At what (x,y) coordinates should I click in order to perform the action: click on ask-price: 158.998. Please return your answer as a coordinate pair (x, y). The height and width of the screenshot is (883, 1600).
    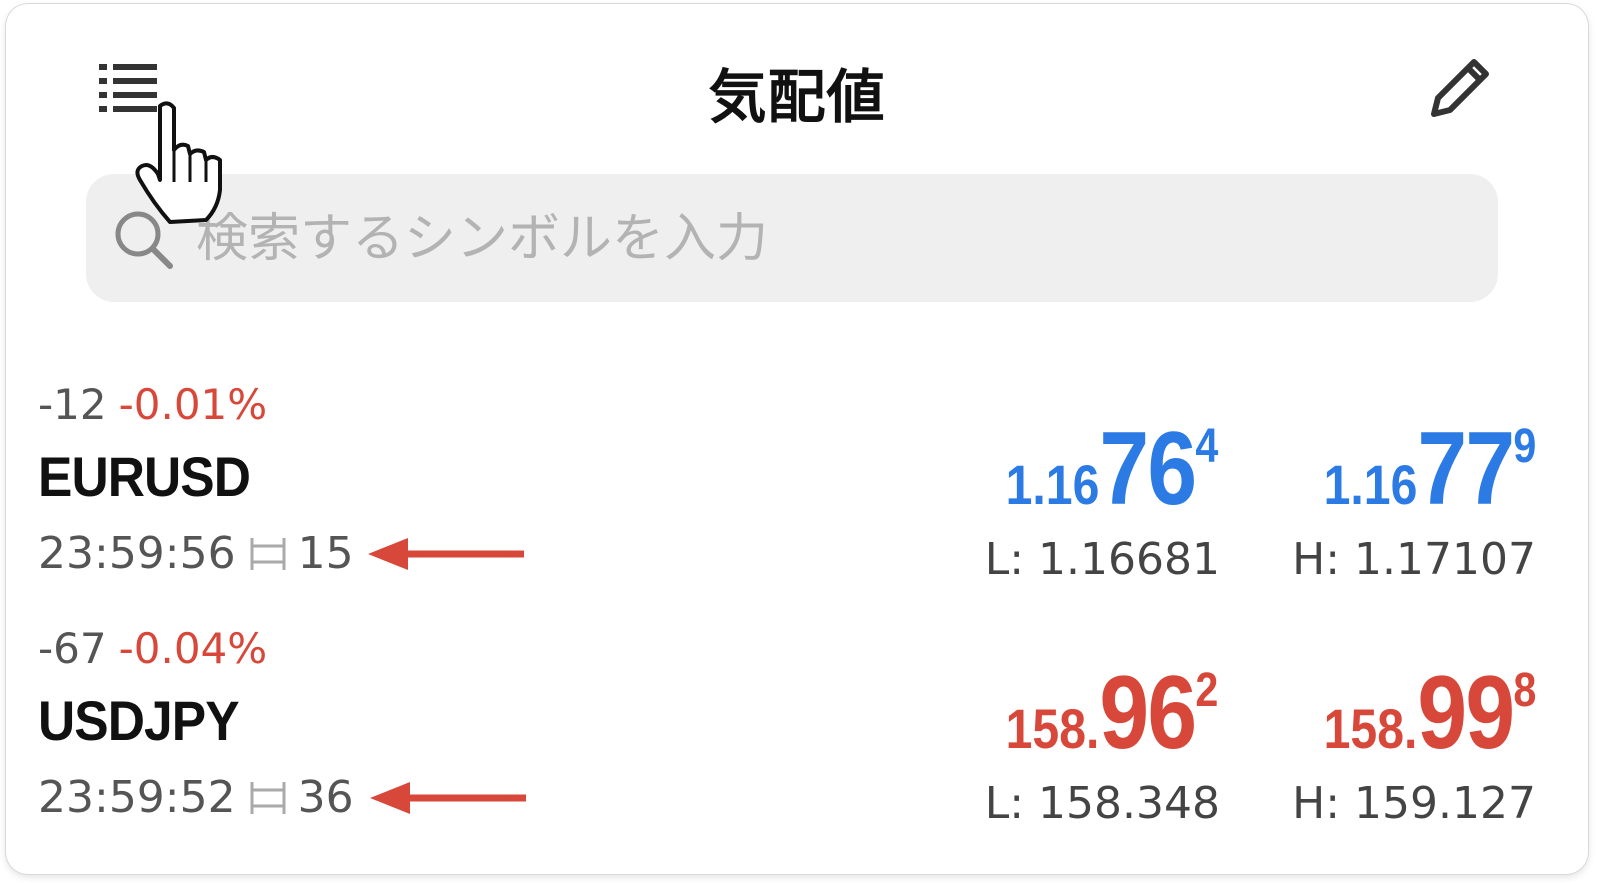
    Looking at the image, I should click on (1429, 713).